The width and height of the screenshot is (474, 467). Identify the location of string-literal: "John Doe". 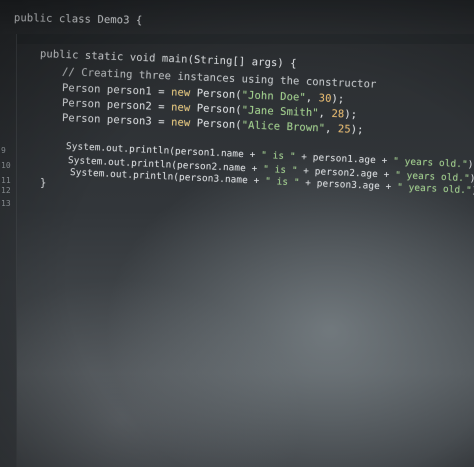
(274, 96).